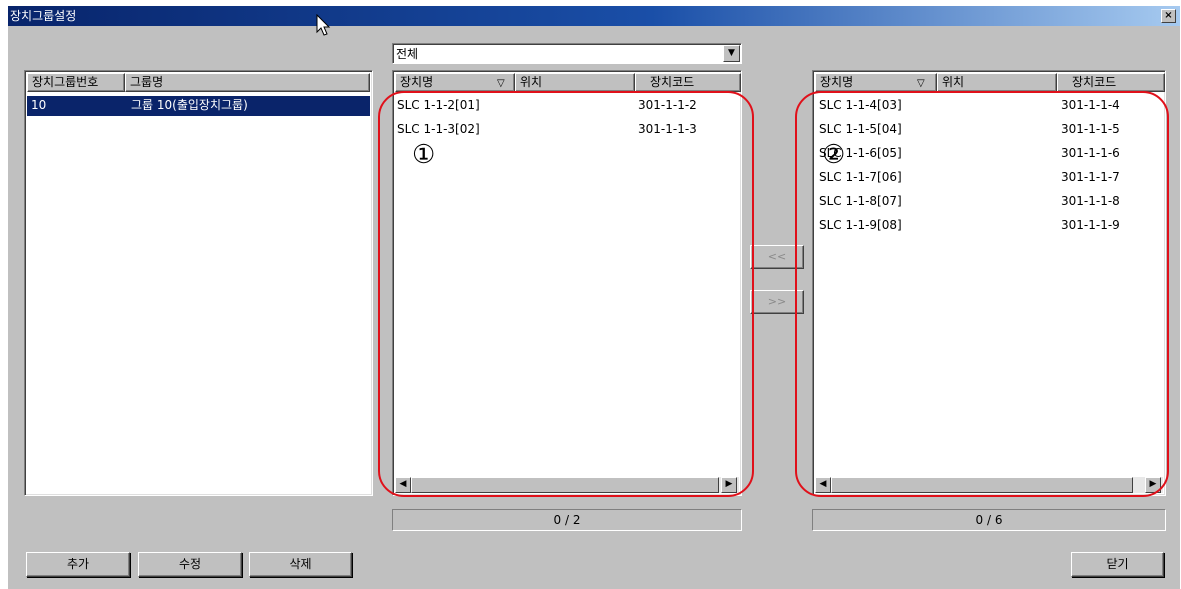 The image size is (1181, 589). I want to click on move-to-group-button: >>, so click(777, 302).